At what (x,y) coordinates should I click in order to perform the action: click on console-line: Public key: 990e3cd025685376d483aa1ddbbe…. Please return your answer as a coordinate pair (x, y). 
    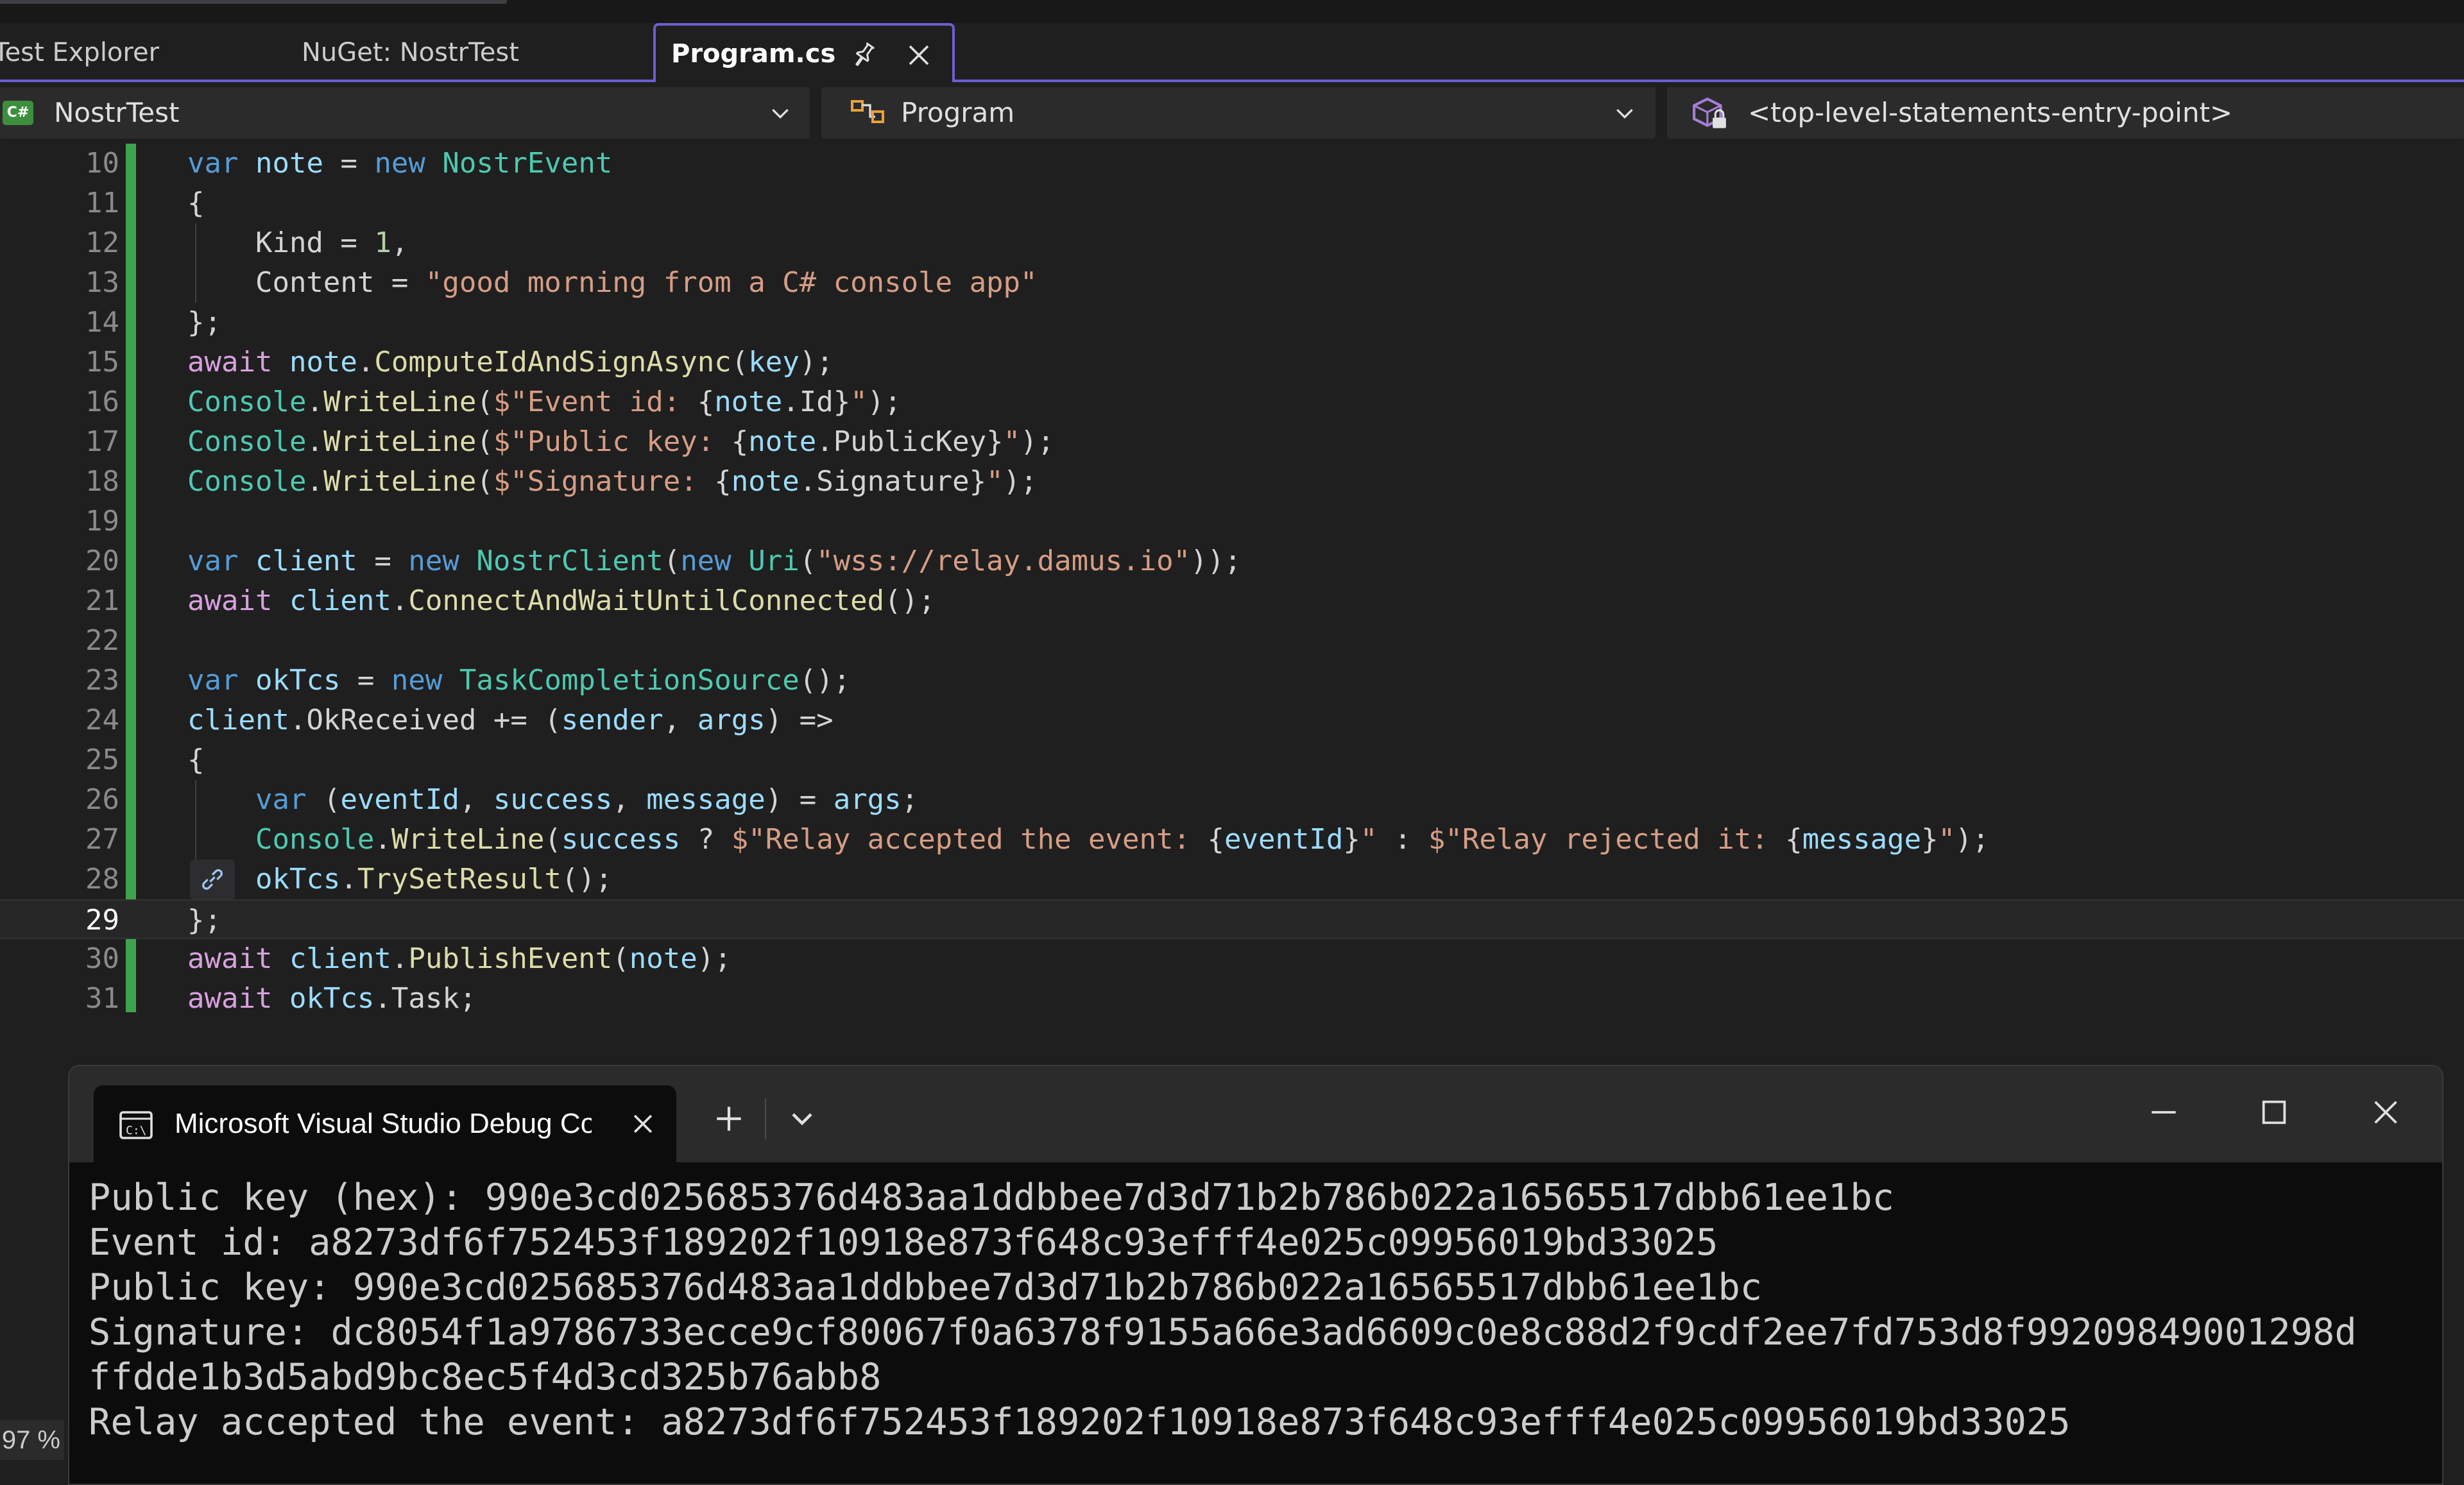
    Looking at the image, I should click on (926, 1287).